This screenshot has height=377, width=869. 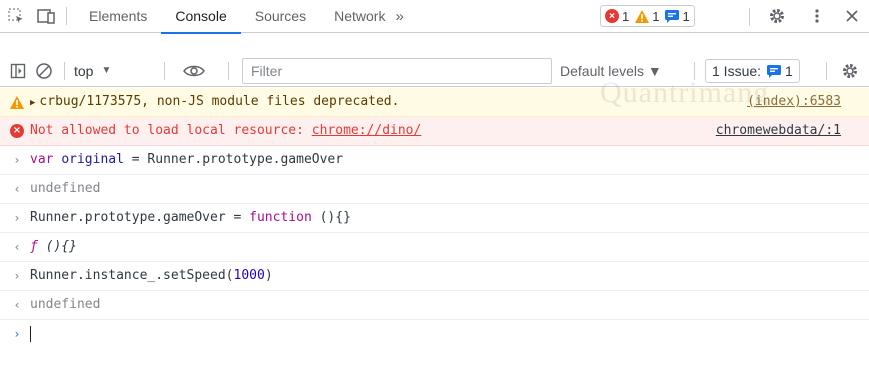 What do you see at coordinates (201, 17) in the screenshot?
I see `tab-console: Console` at bounding box center [201, 17].